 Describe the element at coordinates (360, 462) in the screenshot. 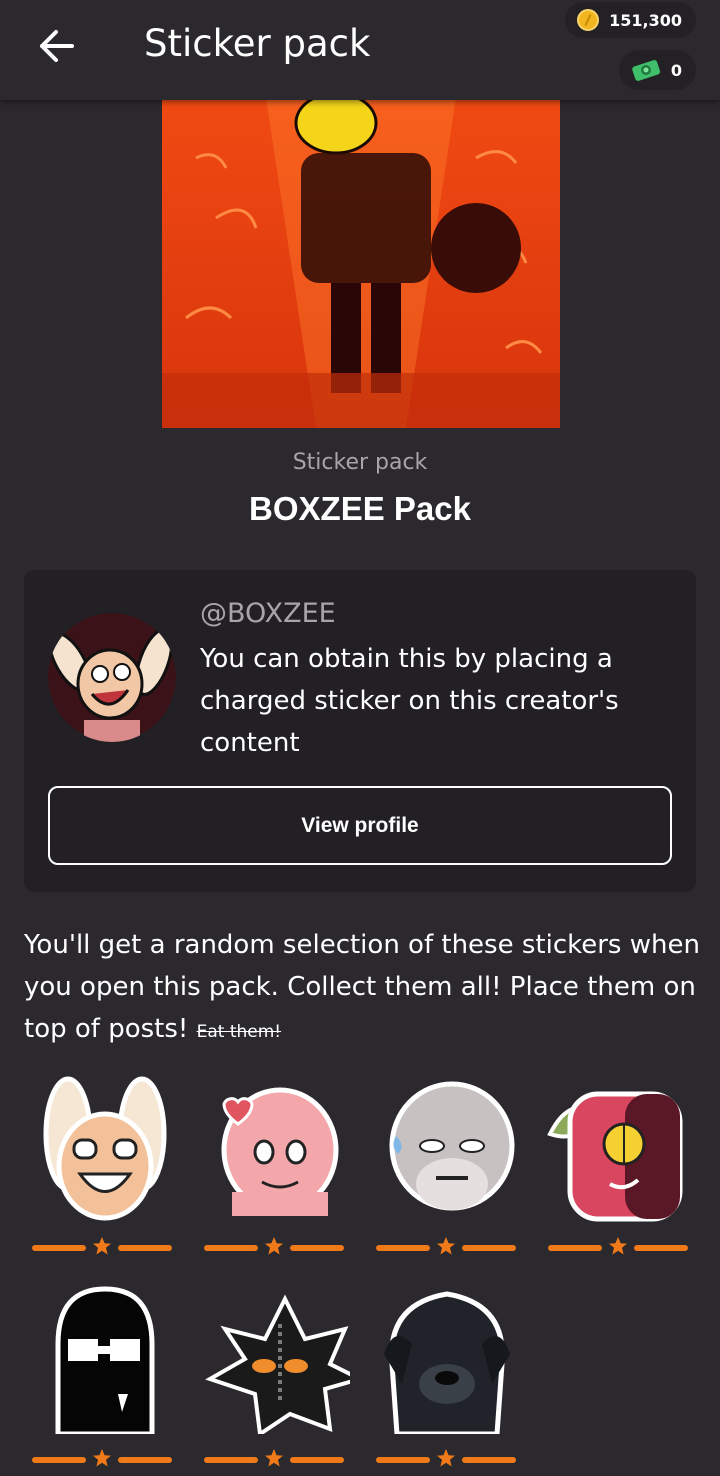

I see `pack-type-label: Sticker pack` at that location.